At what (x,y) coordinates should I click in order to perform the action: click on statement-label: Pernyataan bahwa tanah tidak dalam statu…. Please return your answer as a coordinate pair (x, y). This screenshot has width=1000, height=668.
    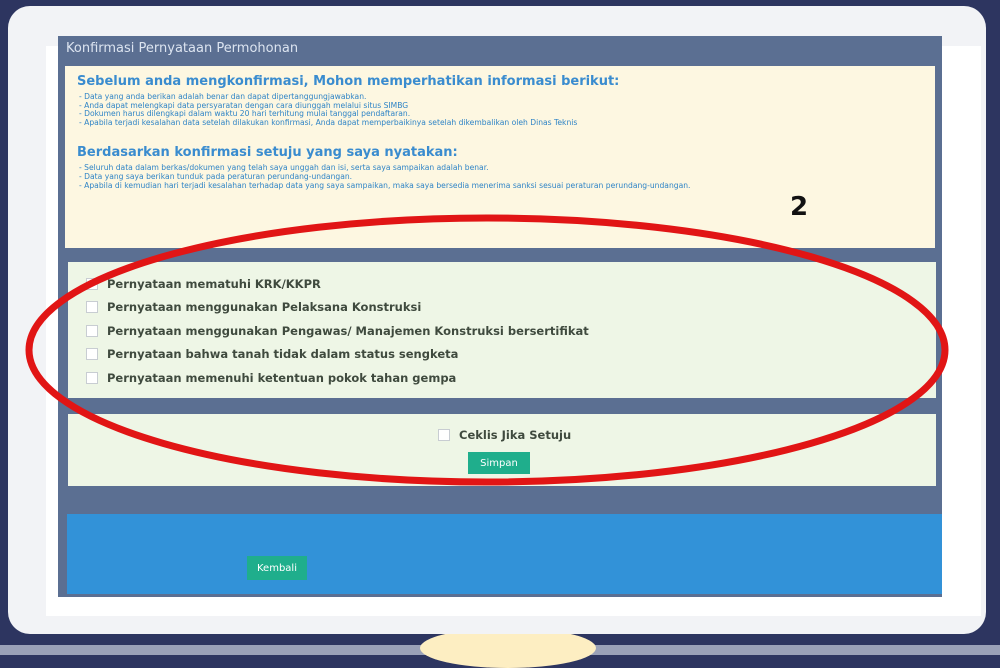
    Looking at the image, I should click on (283, 354).